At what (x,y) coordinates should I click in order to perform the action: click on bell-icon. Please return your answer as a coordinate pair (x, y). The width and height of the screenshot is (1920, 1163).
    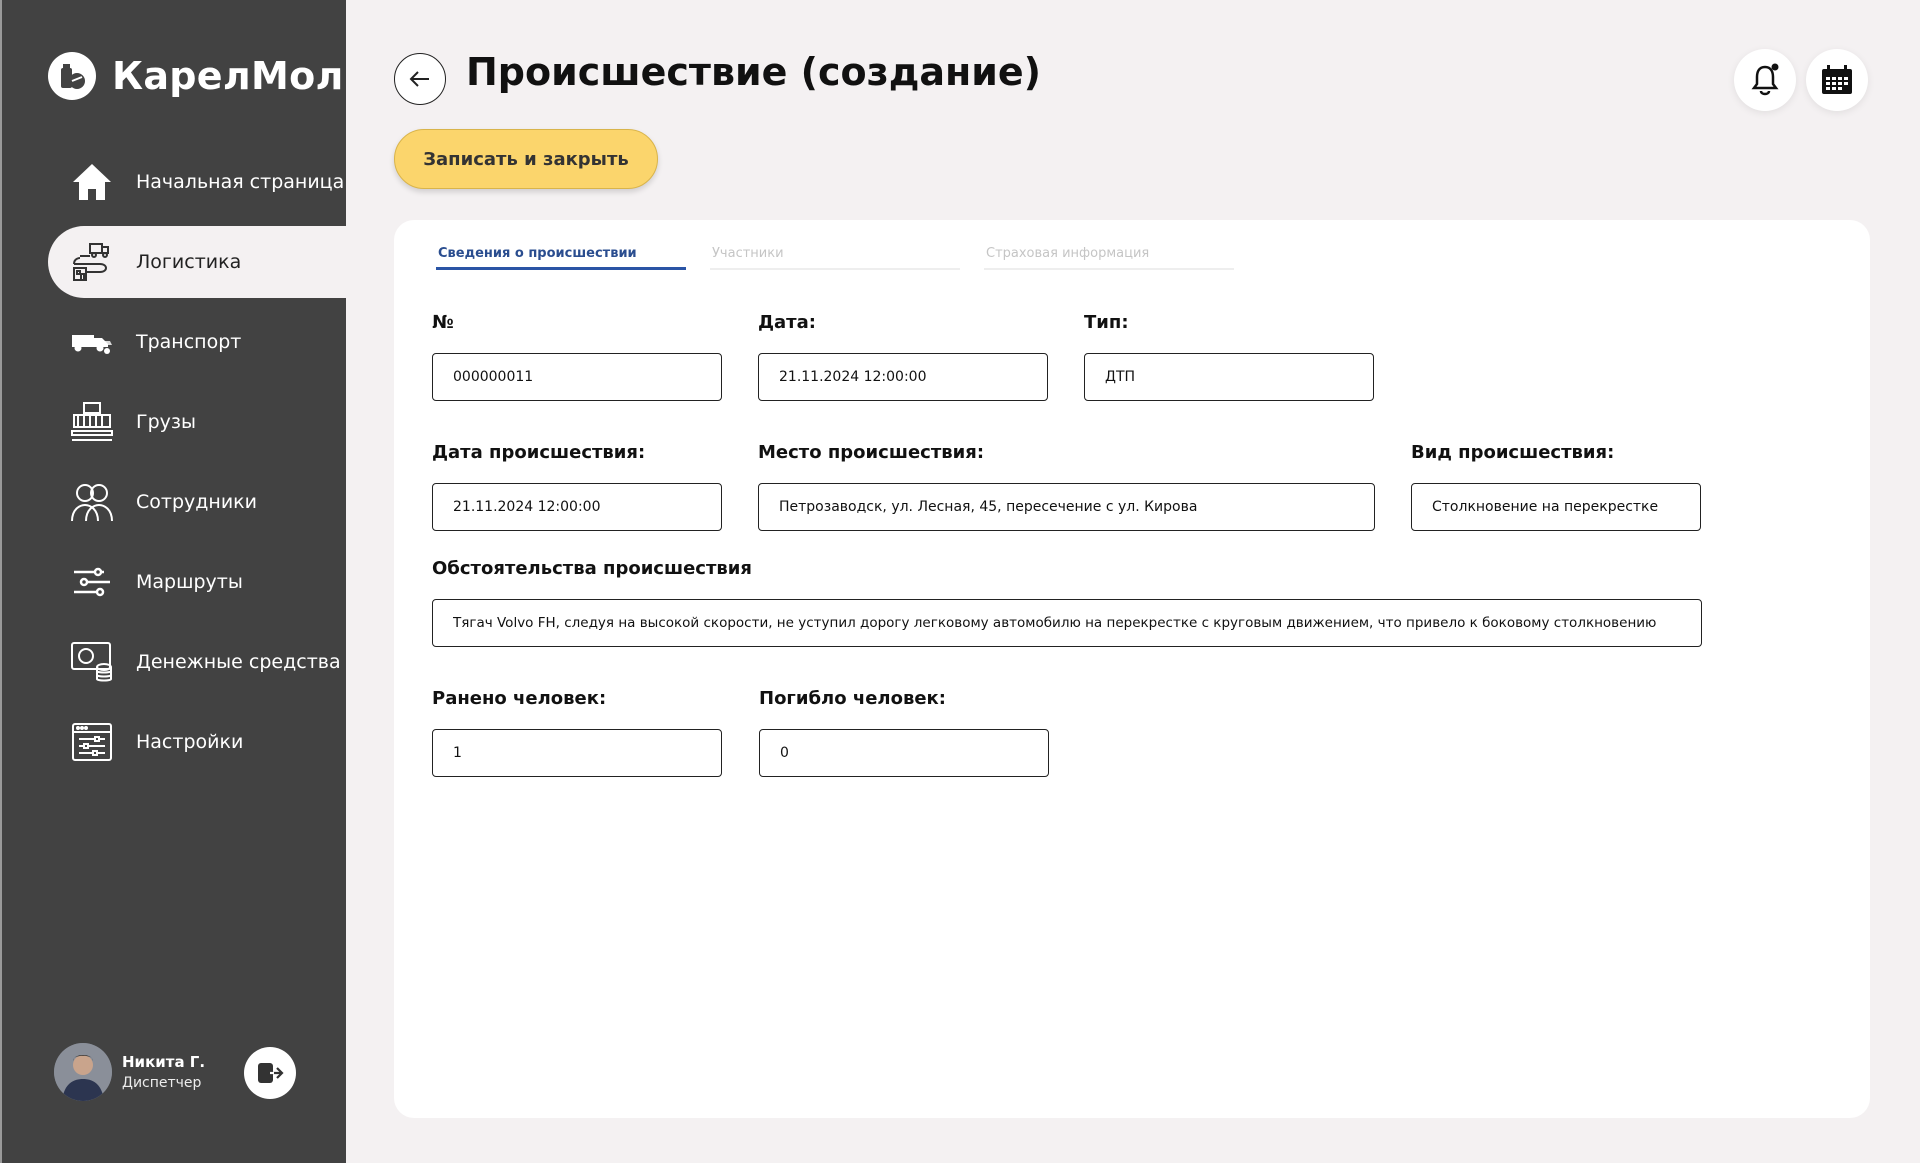
    Looking at the image, I should click on (1765, 79).